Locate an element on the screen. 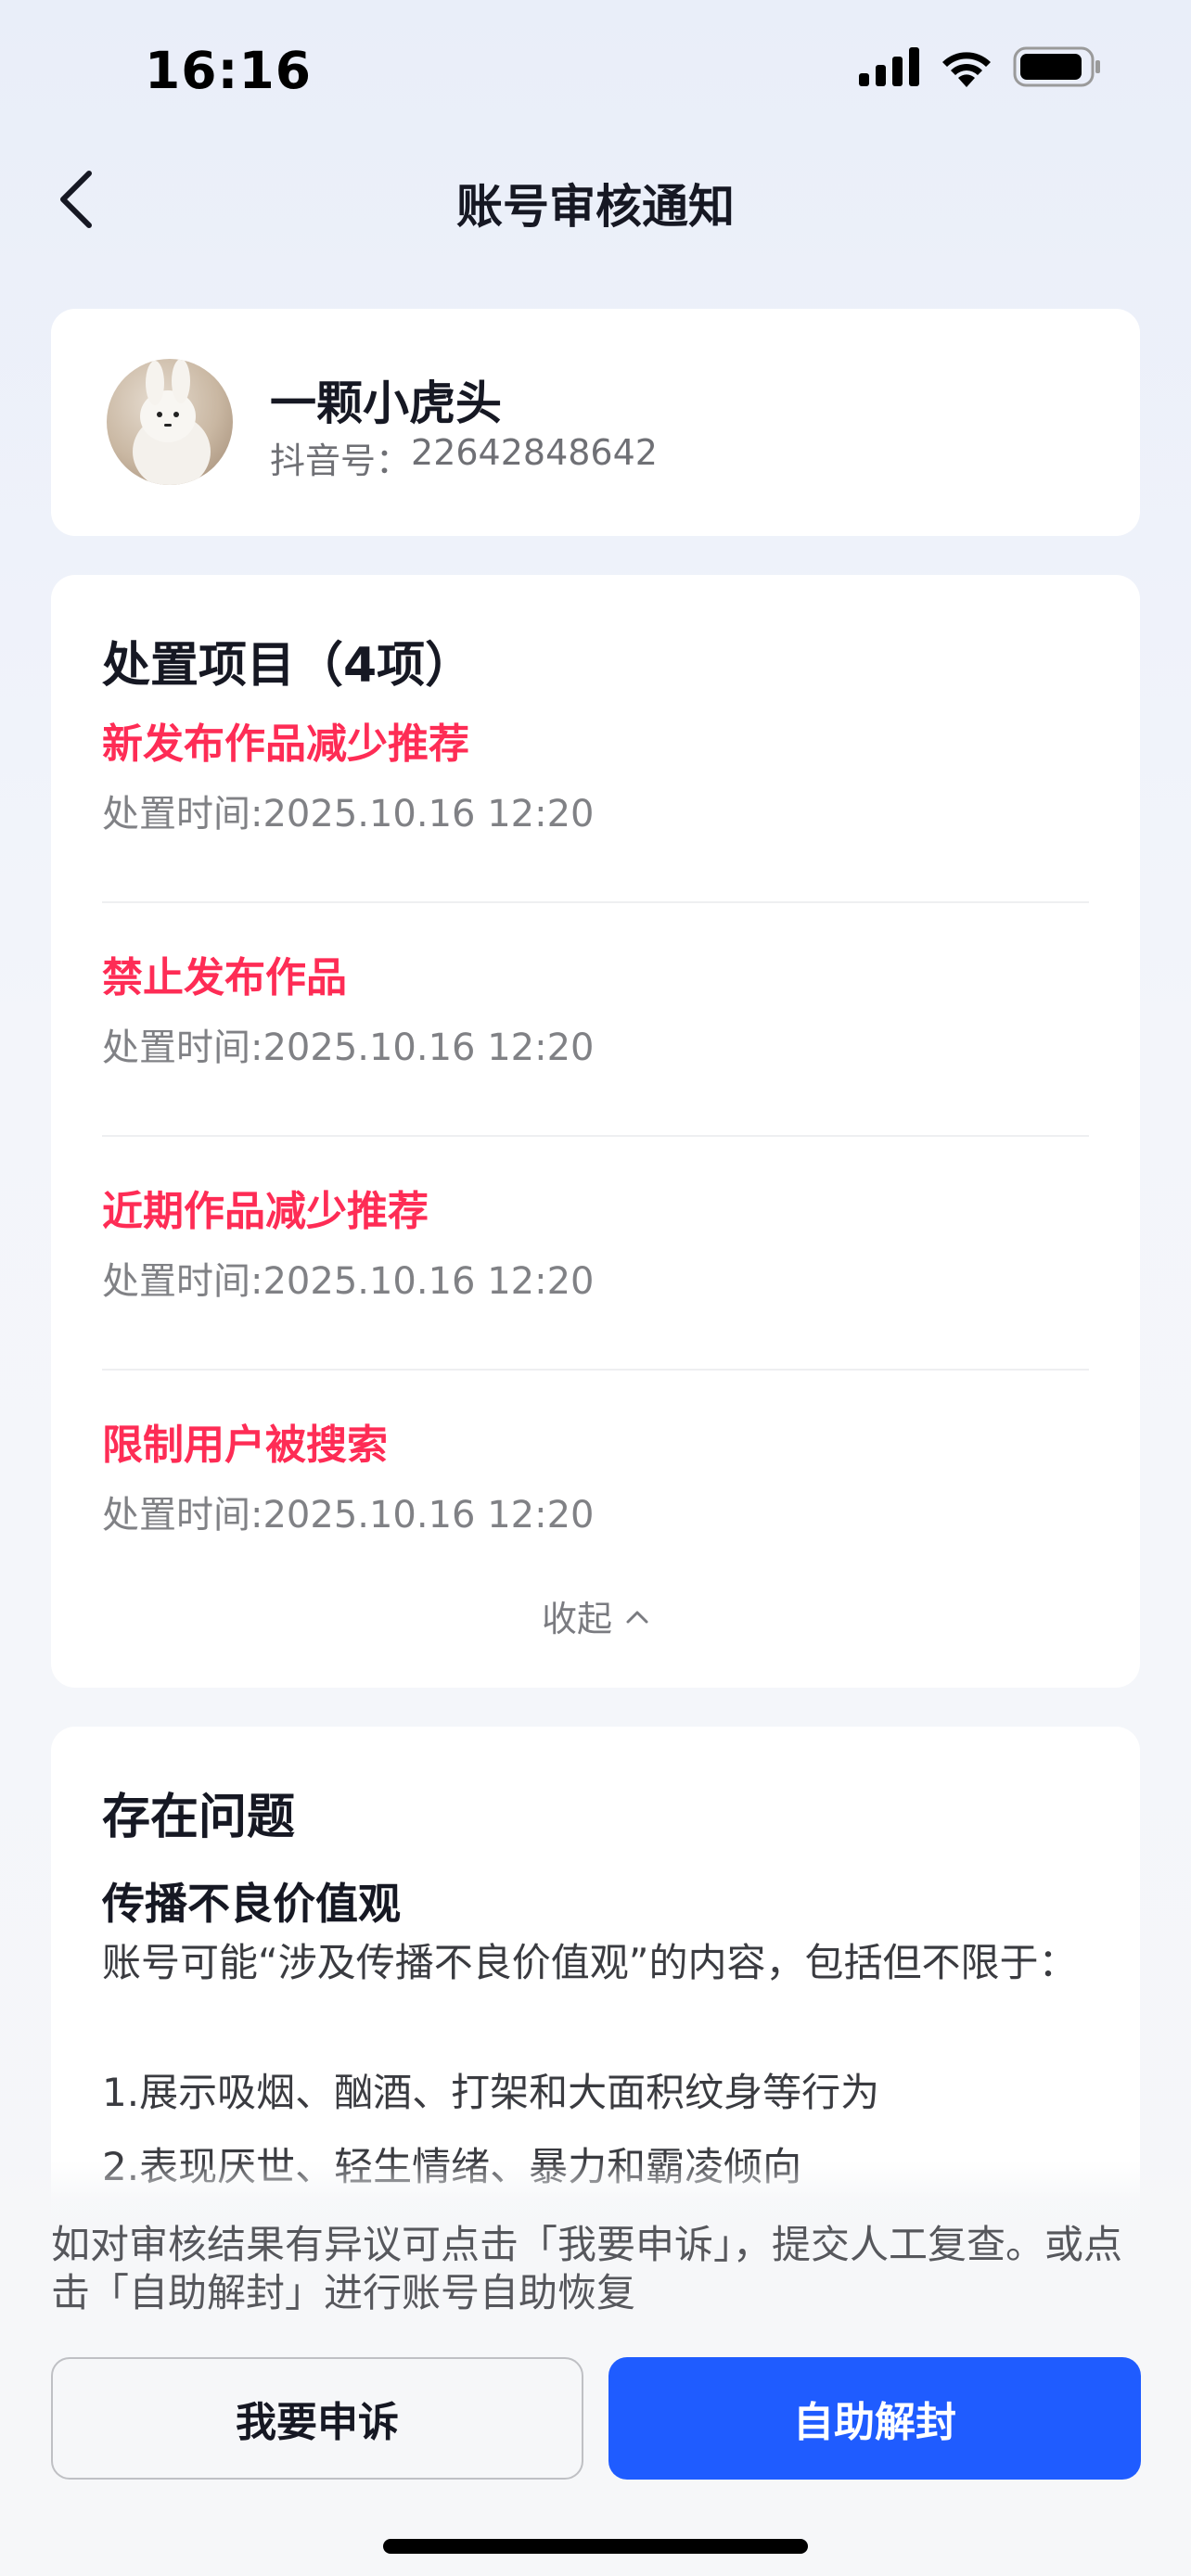 Image resolution: width=1191 pixels, height=2576 pixels. collapse-button: 收起 is located at coordinates (595, 1615).